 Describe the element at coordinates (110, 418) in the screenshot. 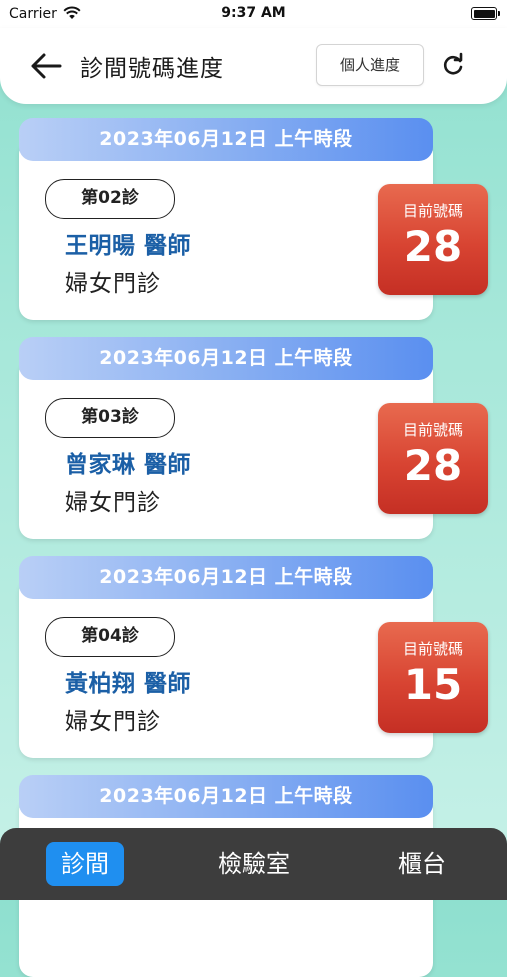

I see `room-pill: 第03診` at that location.